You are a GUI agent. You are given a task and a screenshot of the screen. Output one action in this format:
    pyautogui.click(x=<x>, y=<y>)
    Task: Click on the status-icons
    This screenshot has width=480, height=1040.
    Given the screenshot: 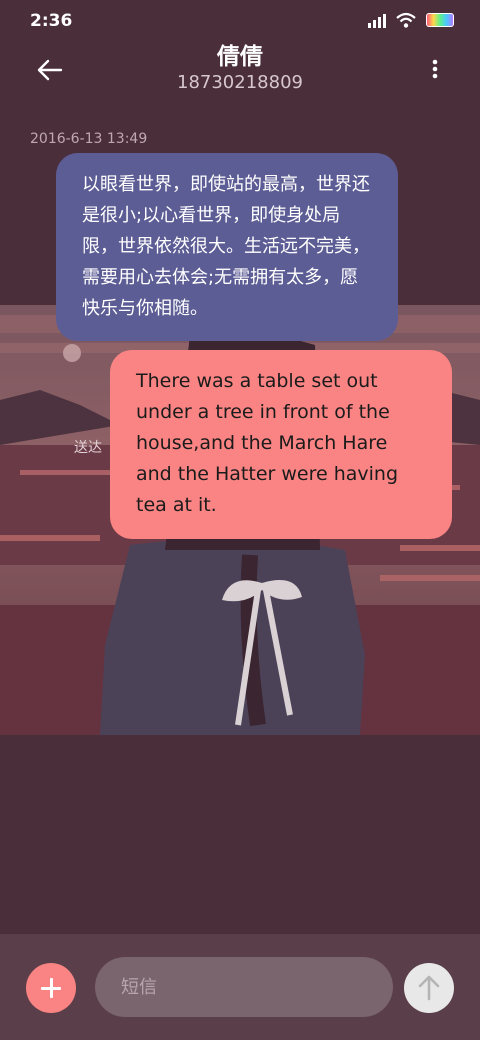 What is the action you would take?
    pyautogui.click(x=411, y=20)
    